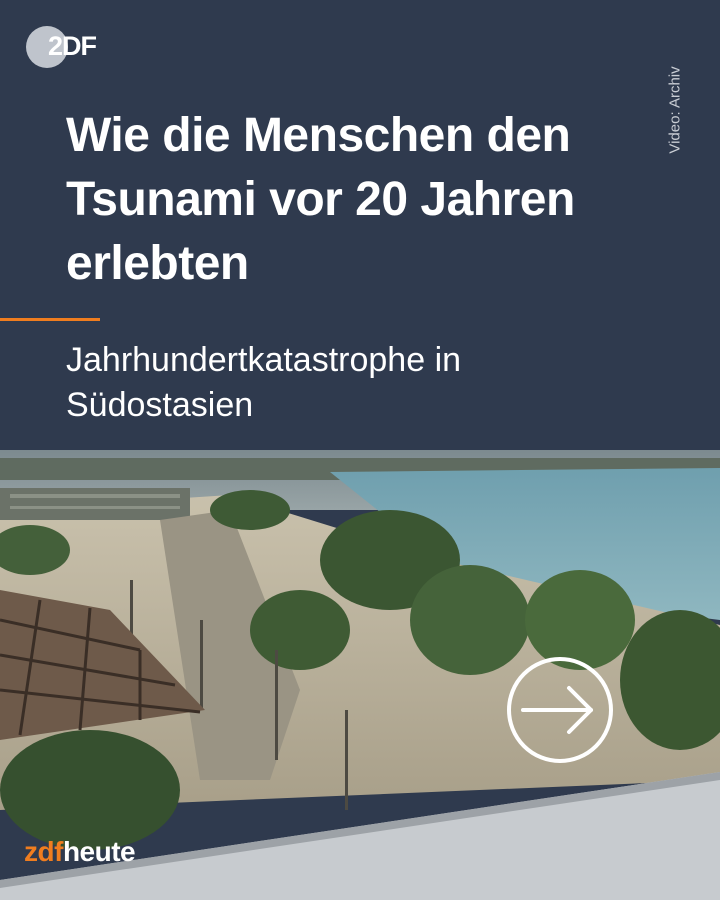 The image size is (720, 900). I want to click on brand-zdf: zdf, so click(43, 851).